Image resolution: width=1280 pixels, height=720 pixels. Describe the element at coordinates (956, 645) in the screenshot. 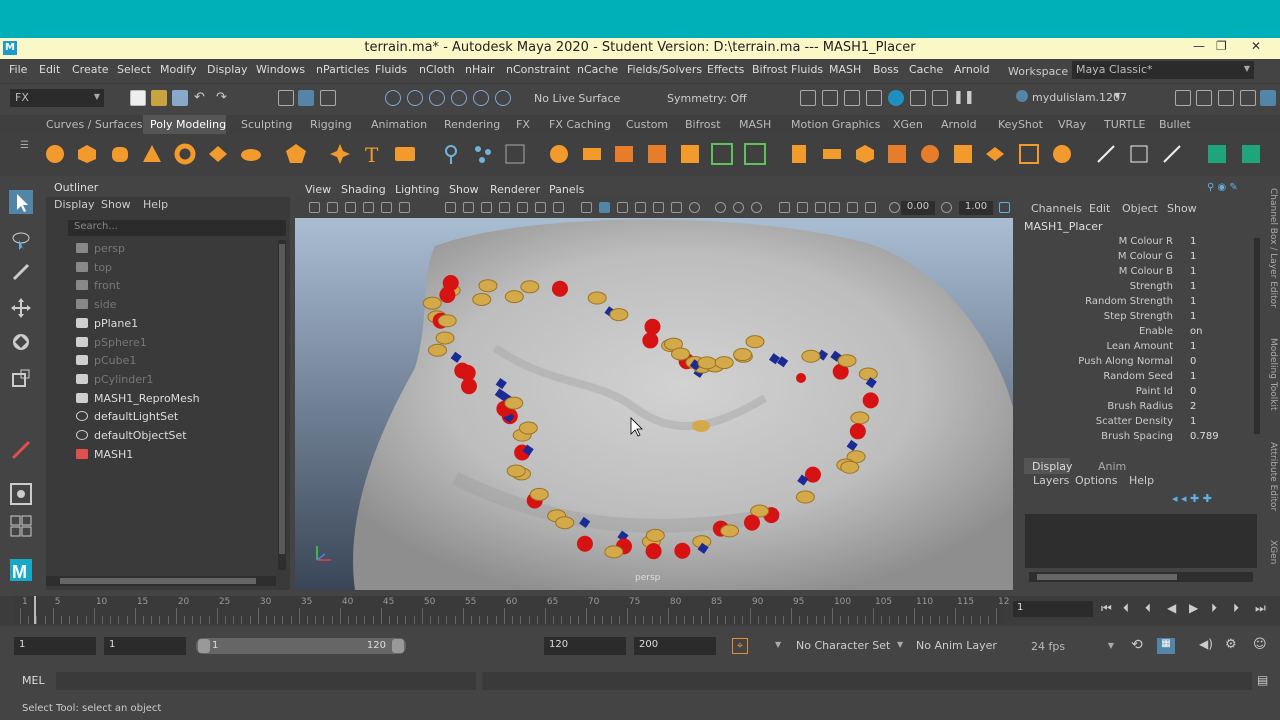

I see `anim-layer-dropdown: No Anim Layer` at that location.